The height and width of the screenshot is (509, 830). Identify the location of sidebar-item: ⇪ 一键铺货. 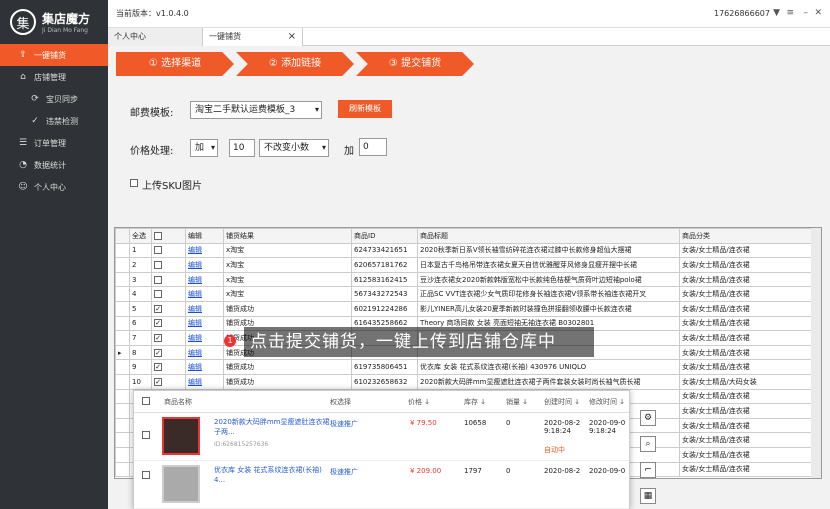
(54, 55).